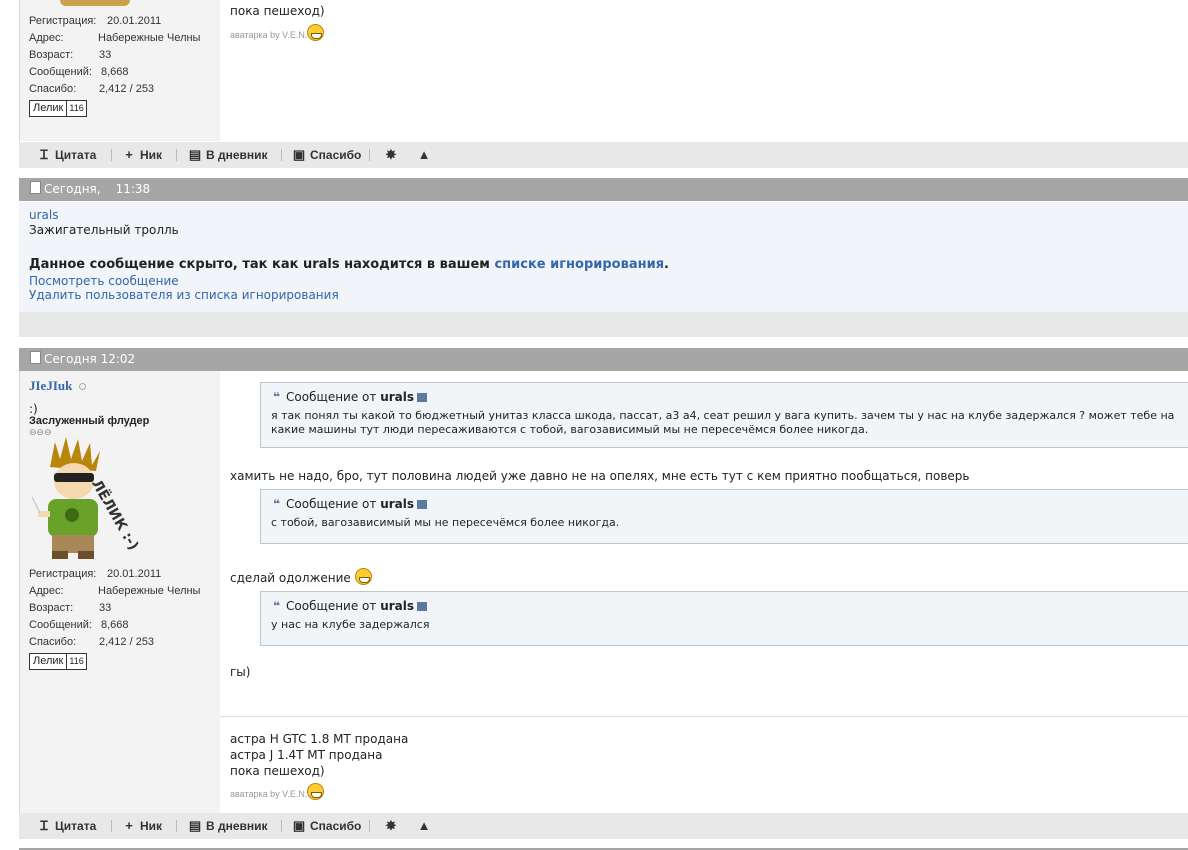 Image resolution: width=1188 pixels, height=850 pixels. Describe the element at coordinates (104, 281) in the screenshot. I see `view-message-link: Посмотреть сообщение` at that location.